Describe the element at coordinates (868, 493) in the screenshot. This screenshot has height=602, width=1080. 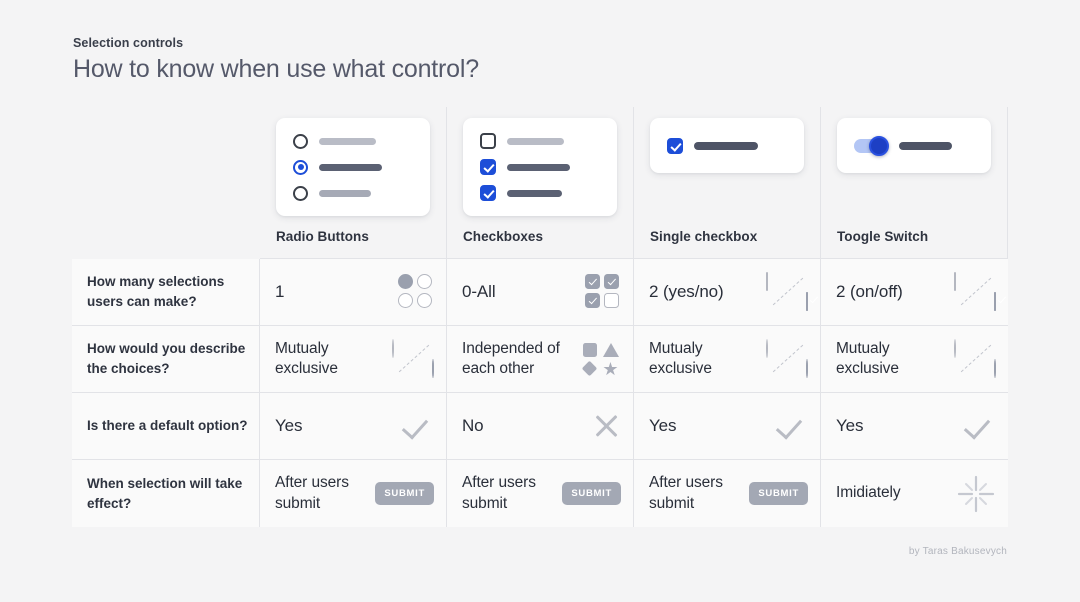
I see `cell-value: Imidiately` at that location.